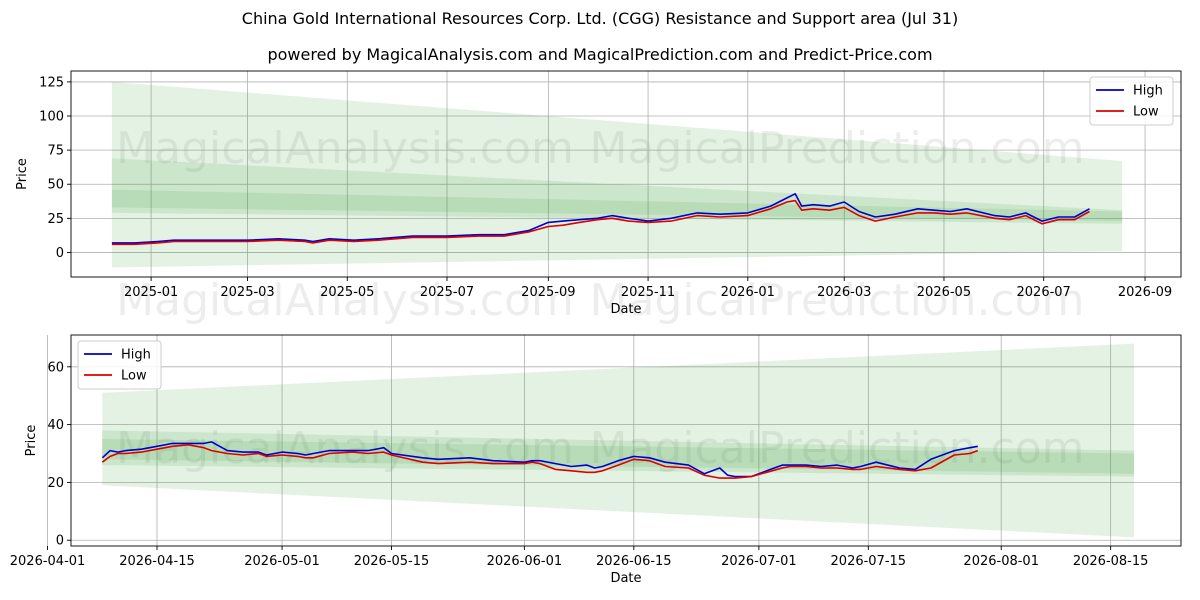 The image size is (1200, 600). What do you see at coordinates (282, 561) in the screenshot?
I see `x-tick-label: 2026-05-01` at bounding box center [282, 561].